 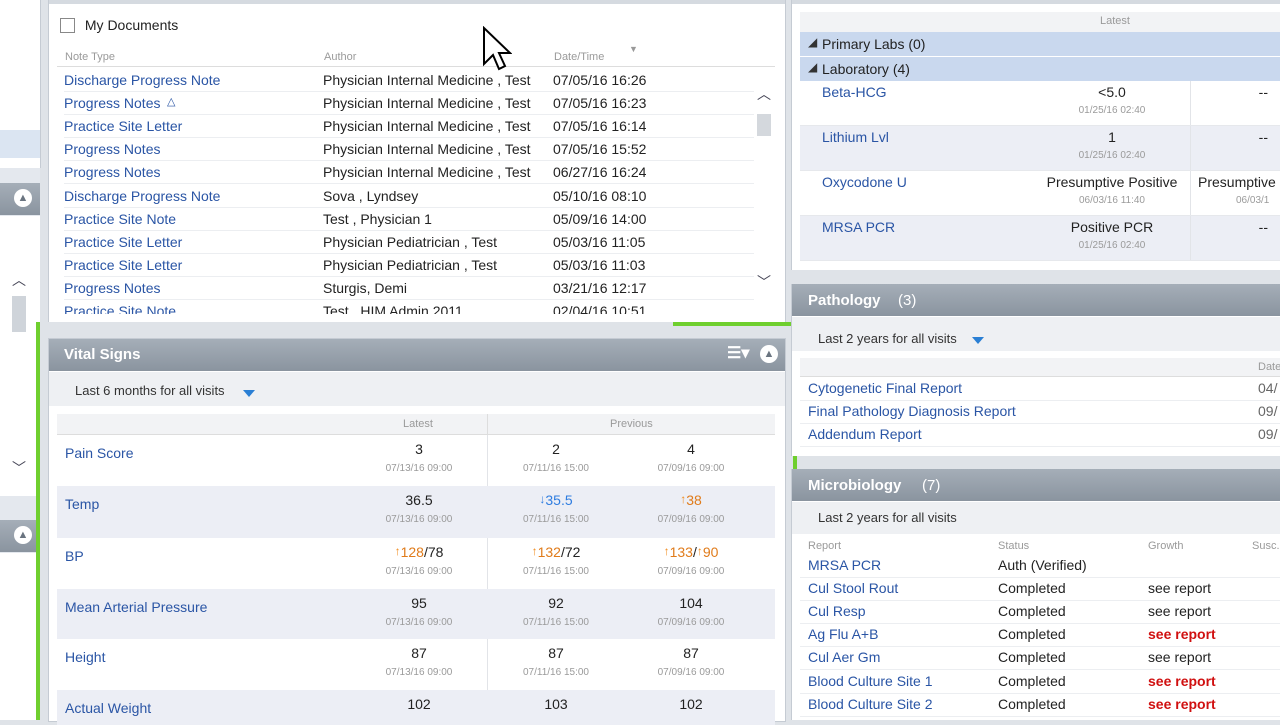 What do you see at coordinates (1040, 44) in the screenshot?
I see `primary-labs-group: ◢ Primary Labs (0)` at bounding box center [1040, 44].